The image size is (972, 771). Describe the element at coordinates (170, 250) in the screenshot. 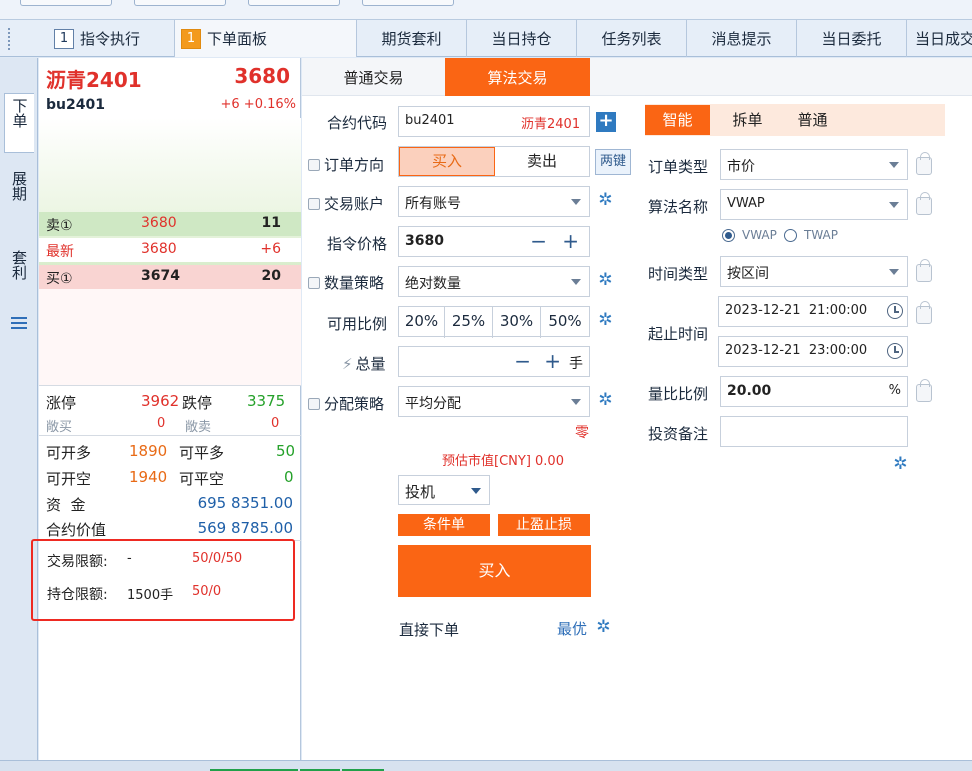

I see `latest-row: 最新 3680 +6` at that location.